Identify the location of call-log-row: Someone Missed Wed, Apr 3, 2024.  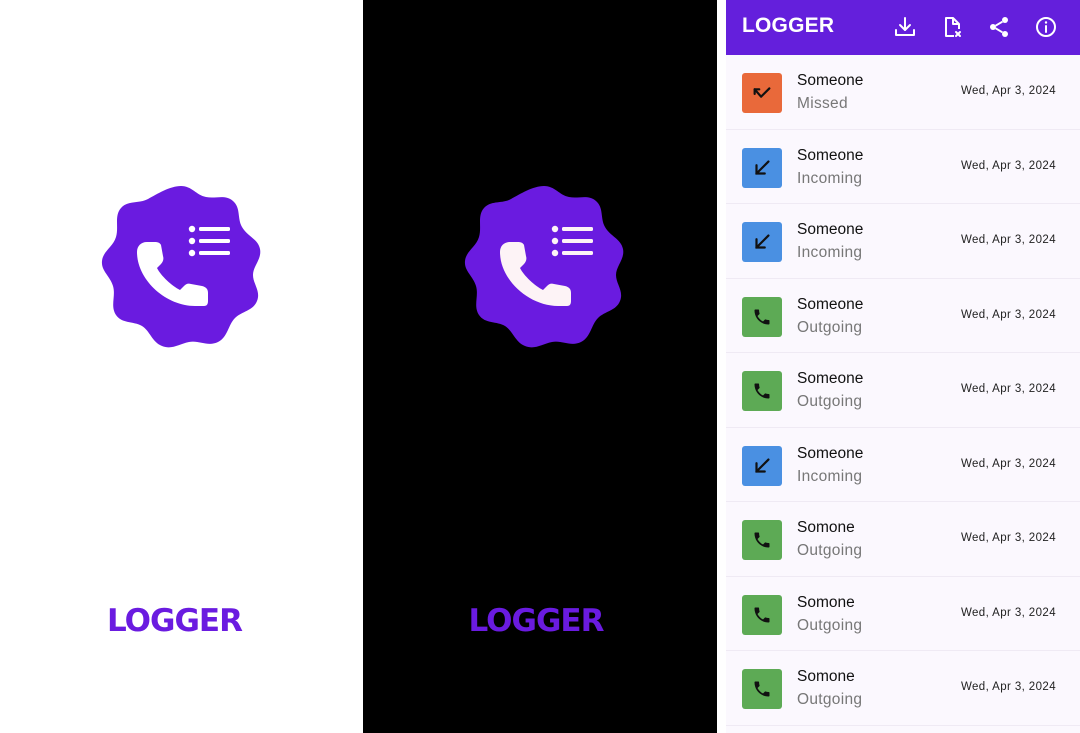
(903, 92).